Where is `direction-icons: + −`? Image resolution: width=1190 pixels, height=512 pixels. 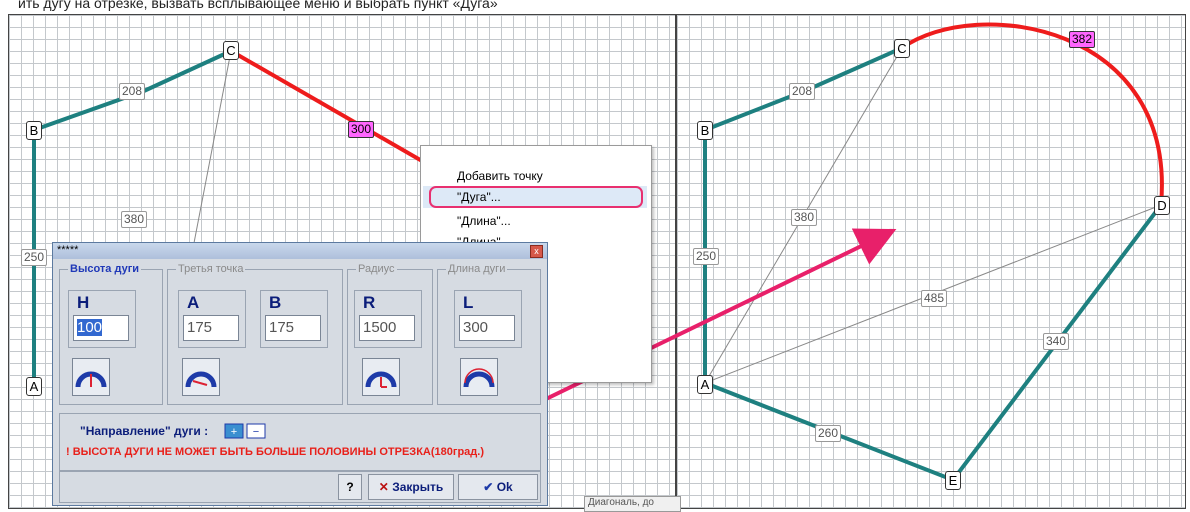 direction-icons: + − is located at coordinates (245, 432).